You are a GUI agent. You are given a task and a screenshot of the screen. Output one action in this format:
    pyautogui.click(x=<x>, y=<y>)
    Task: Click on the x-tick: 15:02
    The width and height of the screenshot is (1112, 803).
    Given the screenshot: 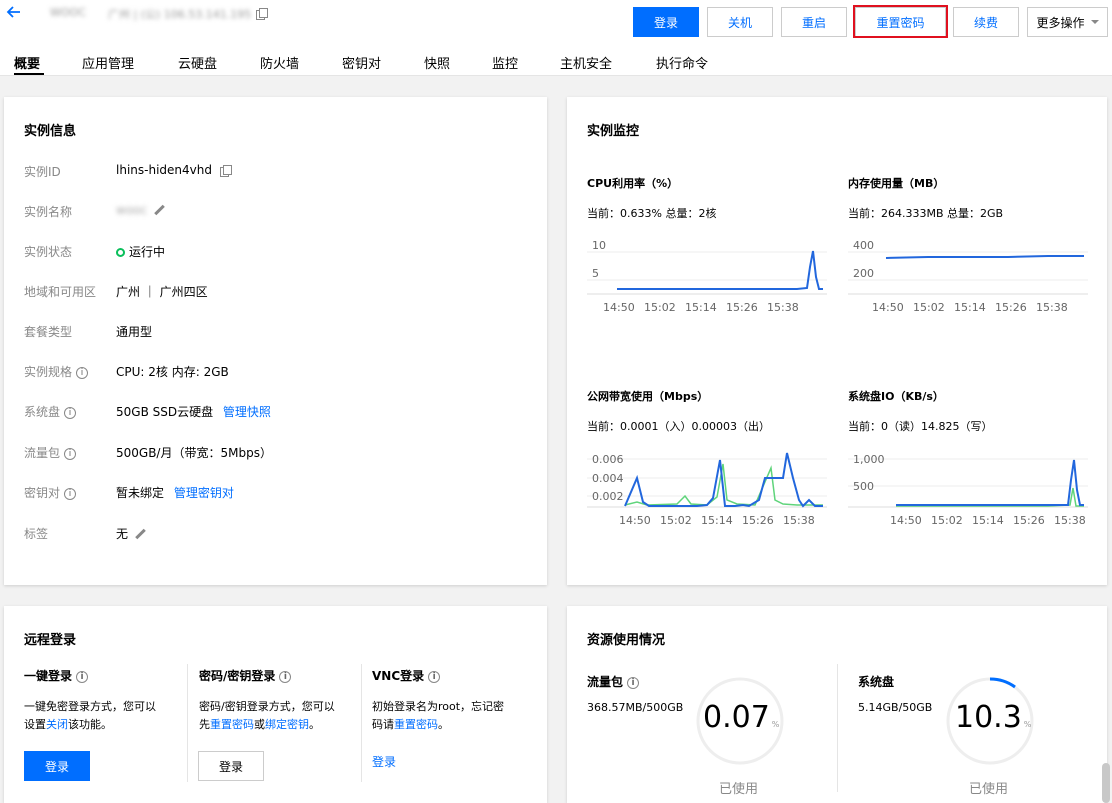 What is the action you would take?
    pyautogui.click(x=929, y=307)
    